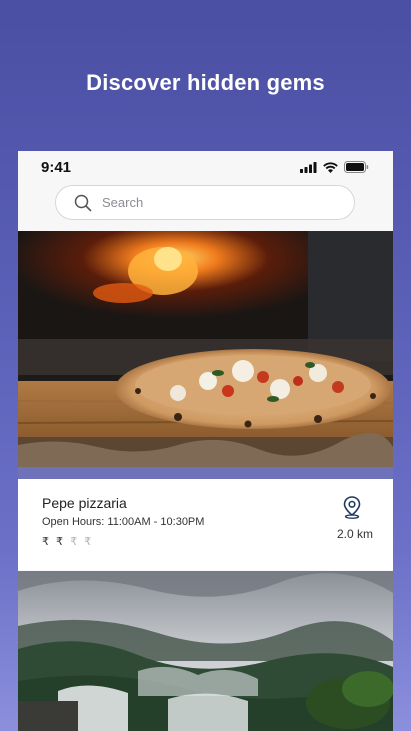 This screenshot has height=731, width=411. I want to click on search-input, so click(217, 202).